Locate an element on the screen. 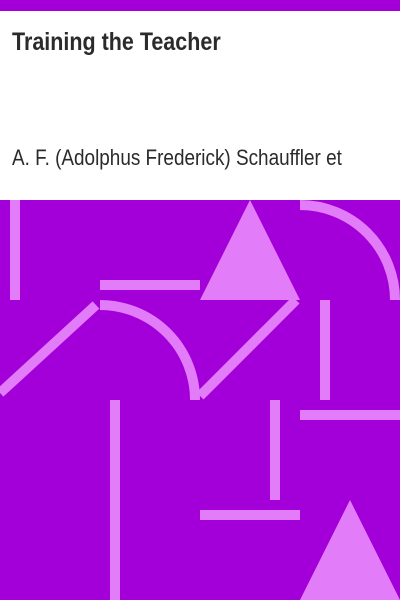 Image resolution: width=400 pixels, height=600 pixels. top-accent-bar is located at coordinates (200, 5).